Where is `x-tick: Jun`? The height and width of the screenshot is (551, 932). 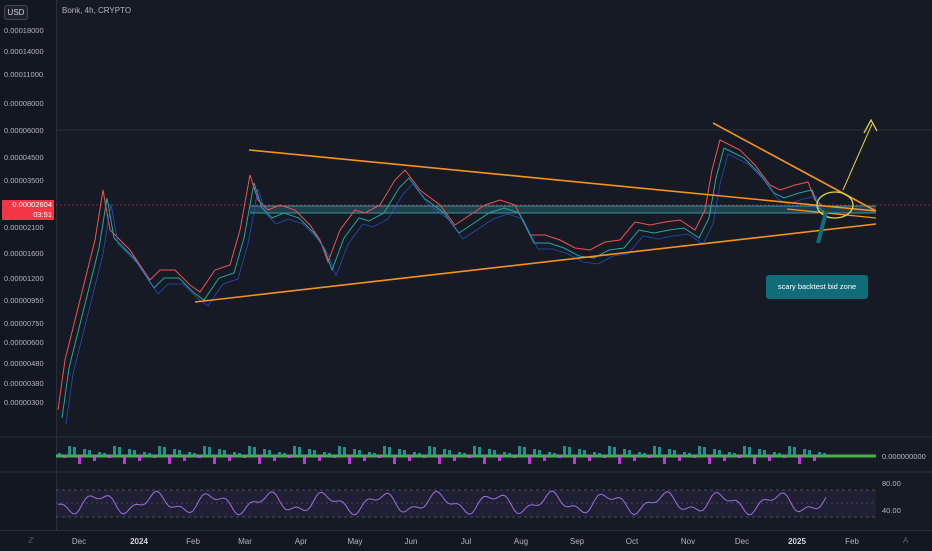 x-tick: Jun is located at coordinates (411, 541).